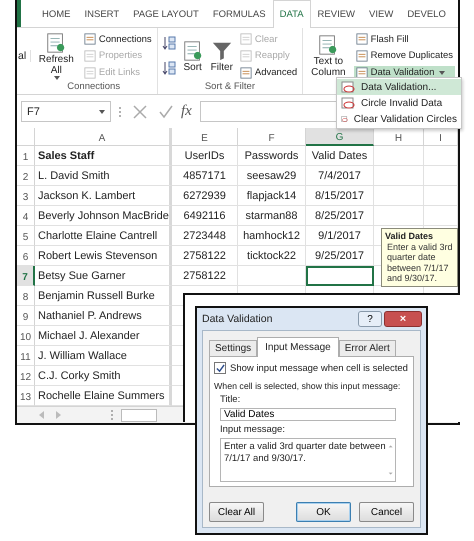  I want to click on row-header: 2, so click(26, 176).